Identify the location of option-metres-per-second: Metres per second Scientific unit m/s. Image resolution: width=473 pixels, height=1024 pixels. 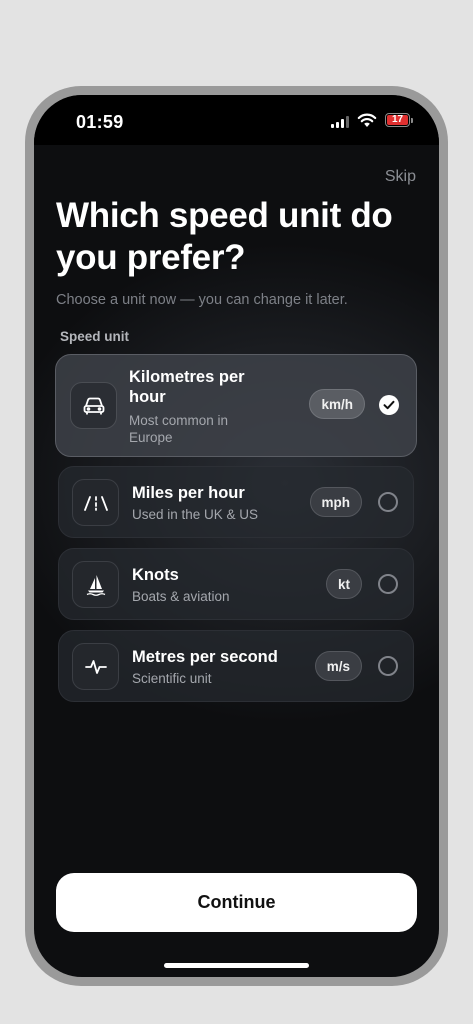
(236, 666).